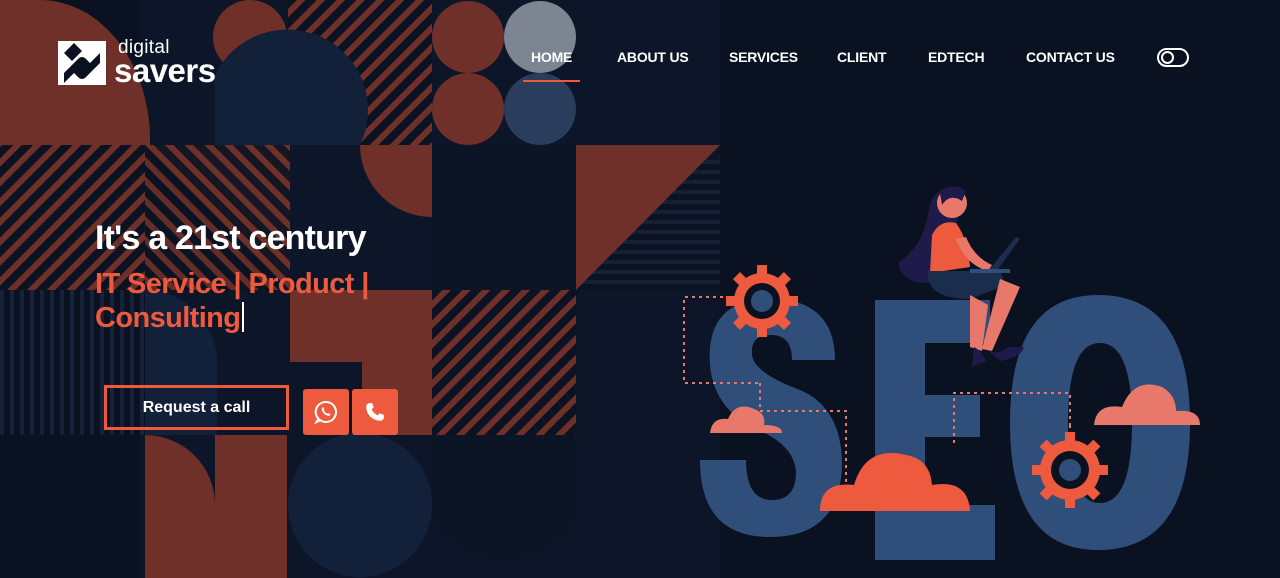 The image size is (1280, 578). What do you see at coordinates (763, 57) in the screenshot?
I see `nav-services: SERVICES` at bounding box center [763, 57].